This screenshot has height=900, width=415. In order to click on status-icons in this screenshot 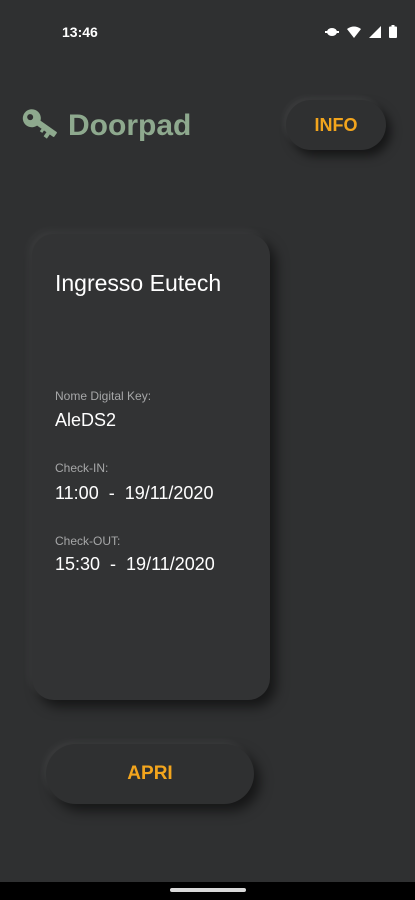, I will do `click(361, 31)`.